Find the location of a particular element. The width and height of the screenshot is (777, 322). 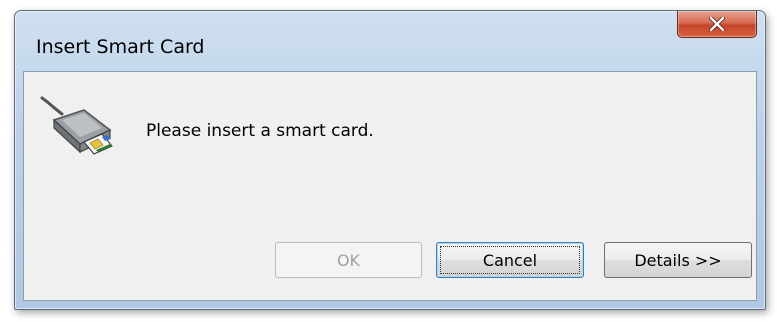

cancel-button: Cancel is located at coordinates (510, 260).